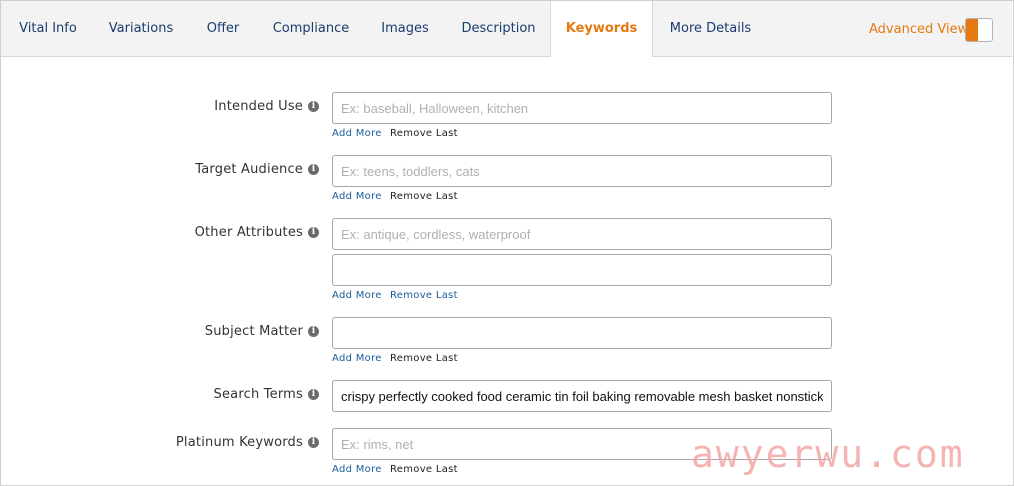 Image resolution: width=1014 pixels, height=486 pixels. What do you see at coordinates (223, 28) in the screenshot?
I see `tab-offer: Offer` at bounding box center [223, 28].